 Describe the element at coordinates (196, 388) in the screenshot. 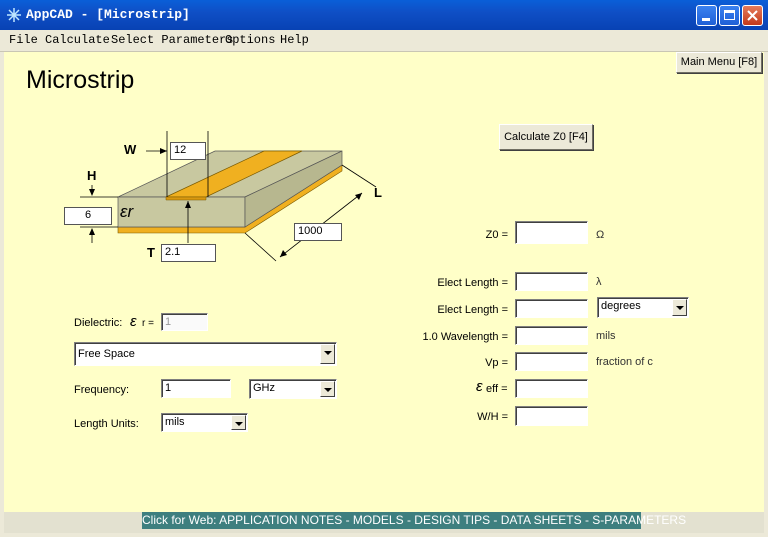

I see `frequency-input: 1` at that location.